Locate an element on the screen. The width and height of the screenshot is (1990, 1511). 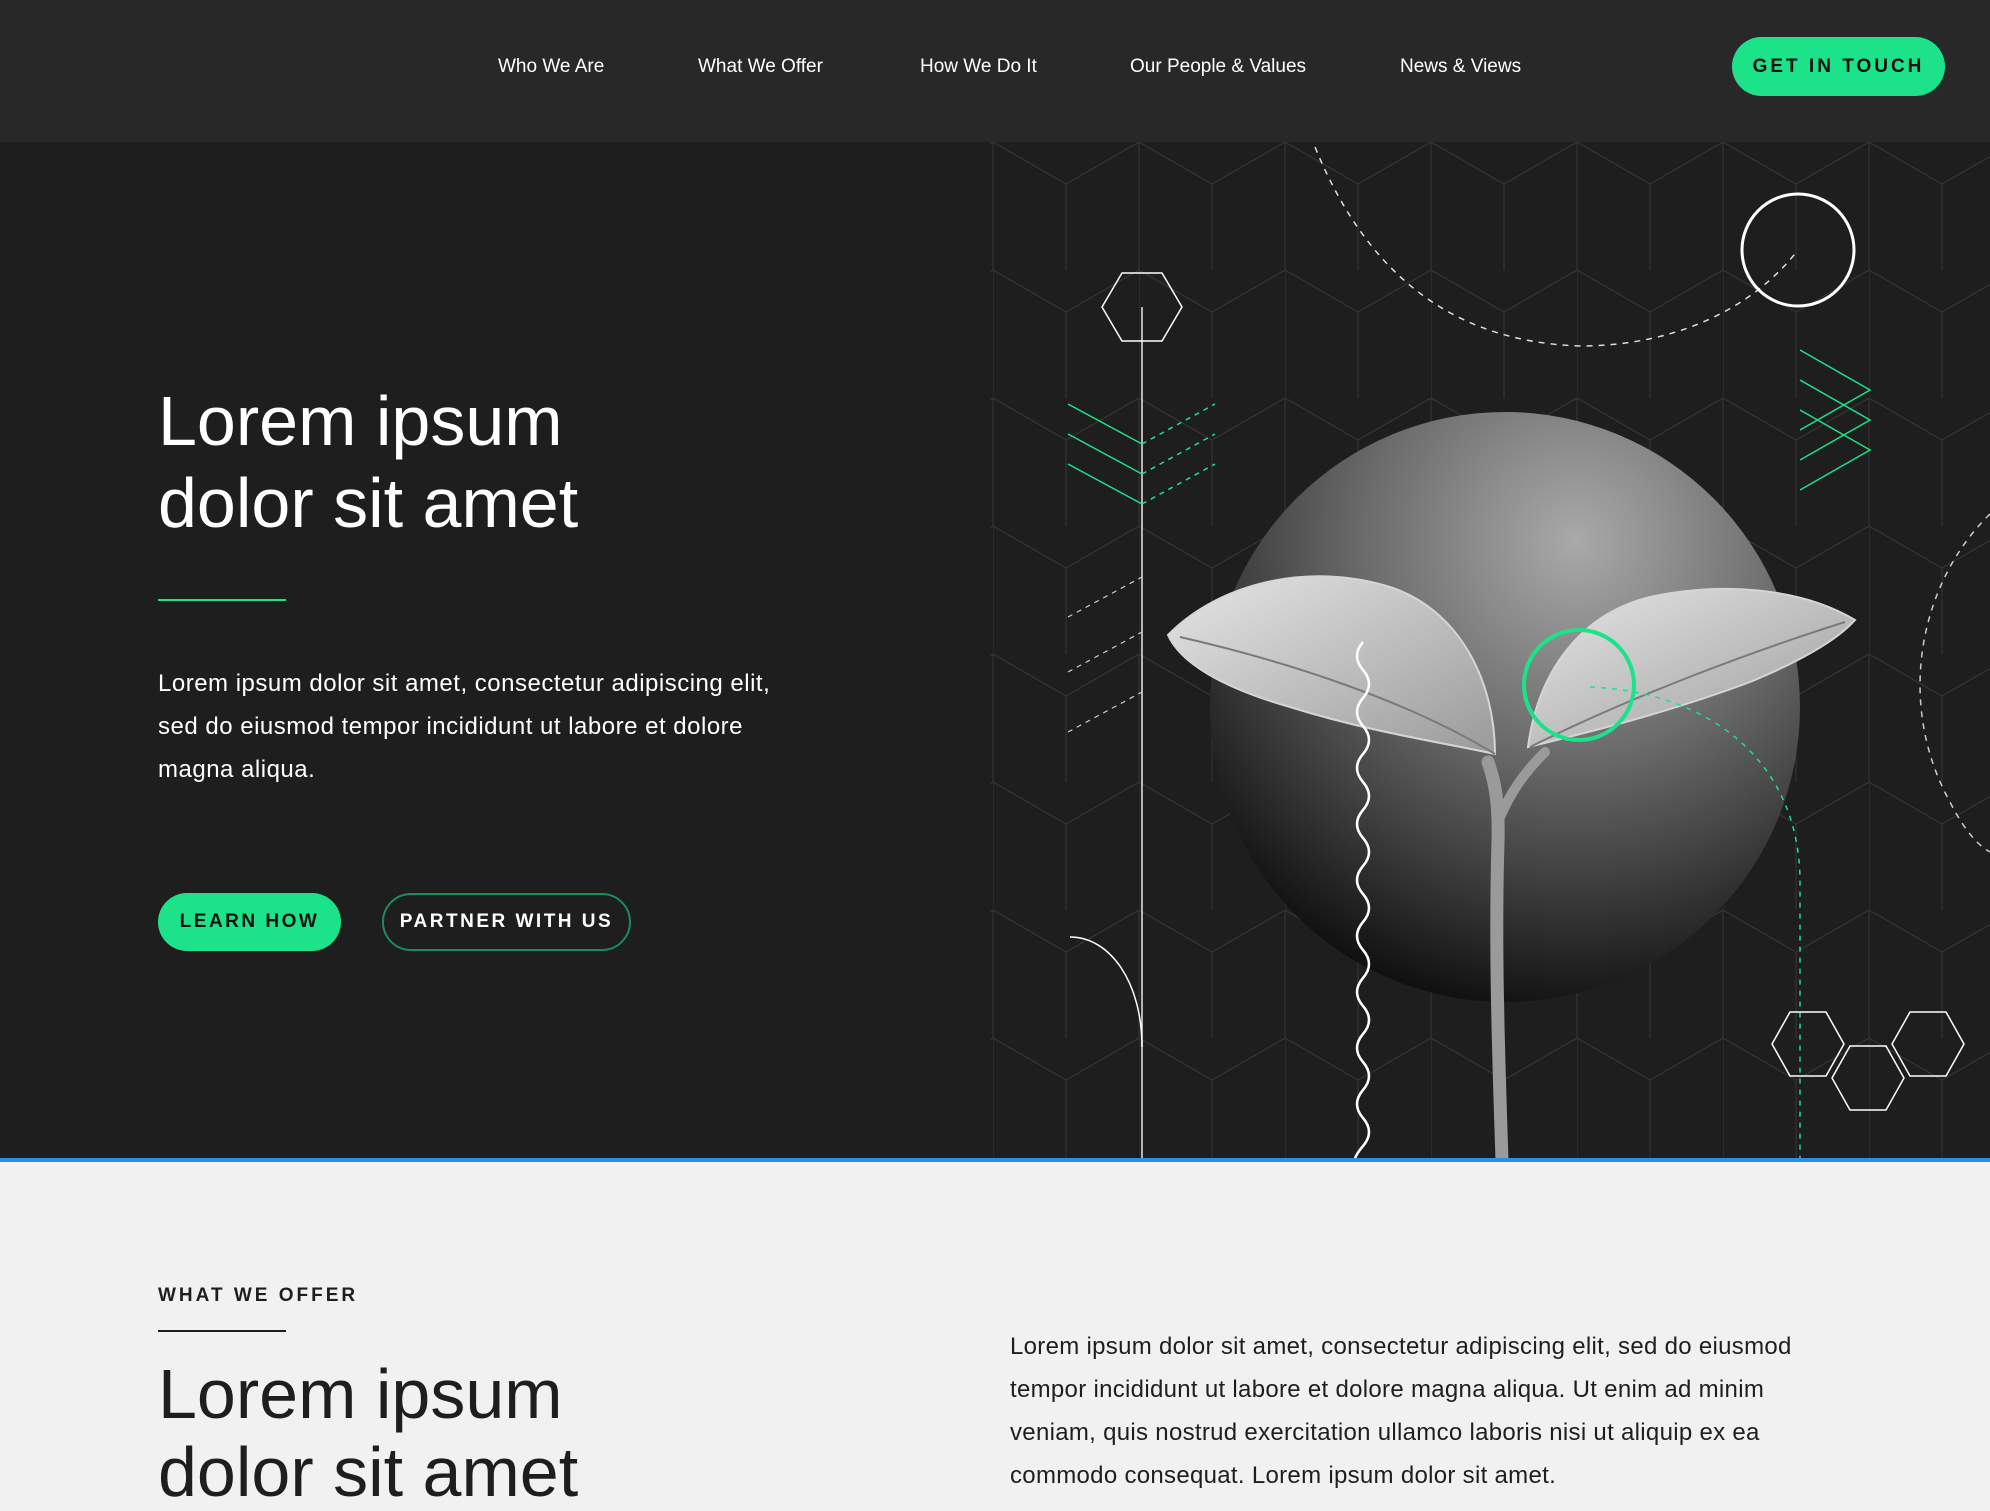
section-divider is located at coordinates (995, 1160).